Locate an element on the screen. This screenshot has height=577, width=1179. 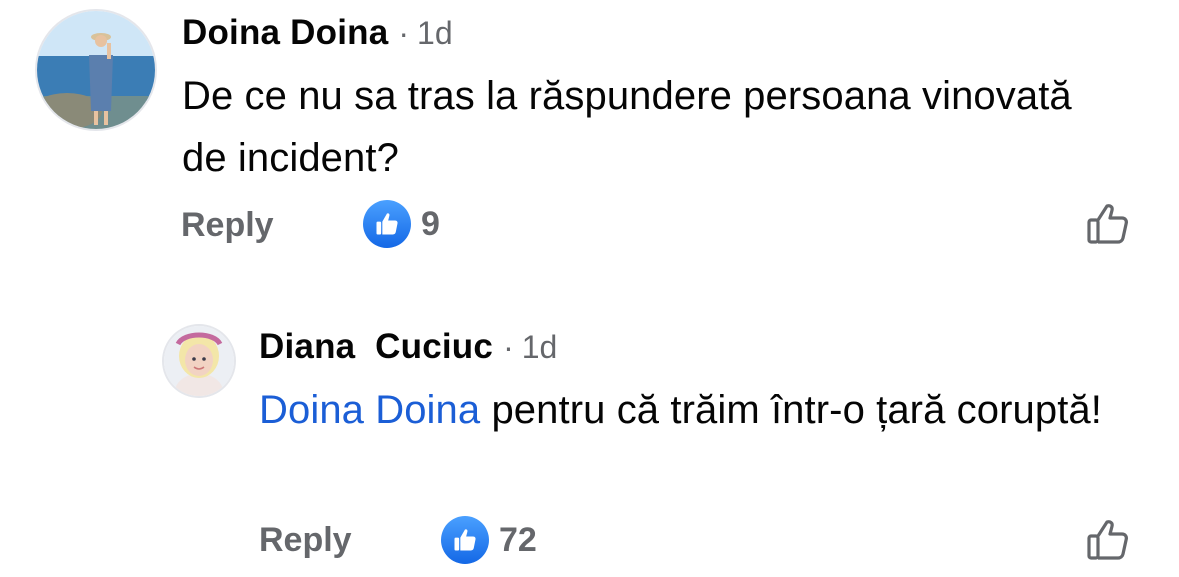
reaction-summary: 72 is located at coordinates (489, 540).